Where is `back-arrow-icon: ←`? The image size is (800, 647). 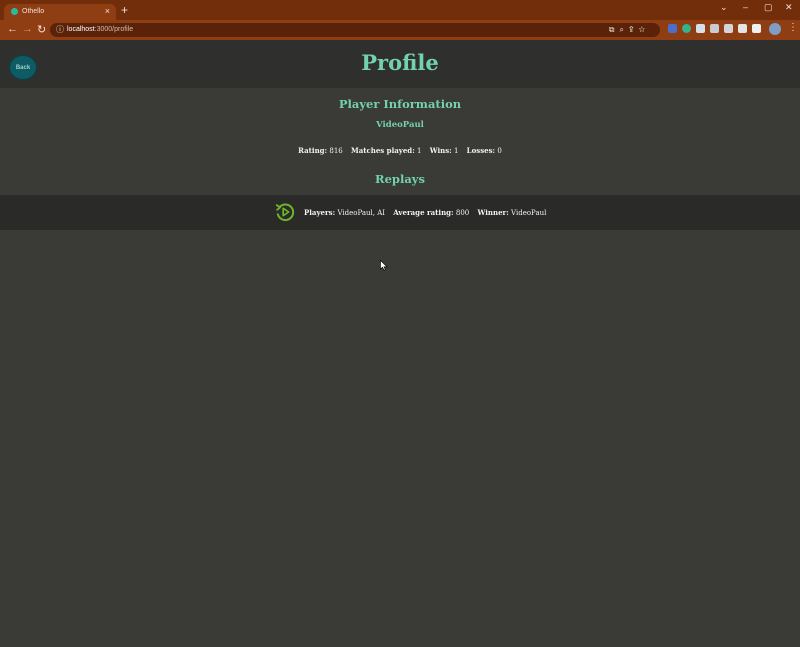
back-arrow-icon: ← is located at coordinates (12, 29).